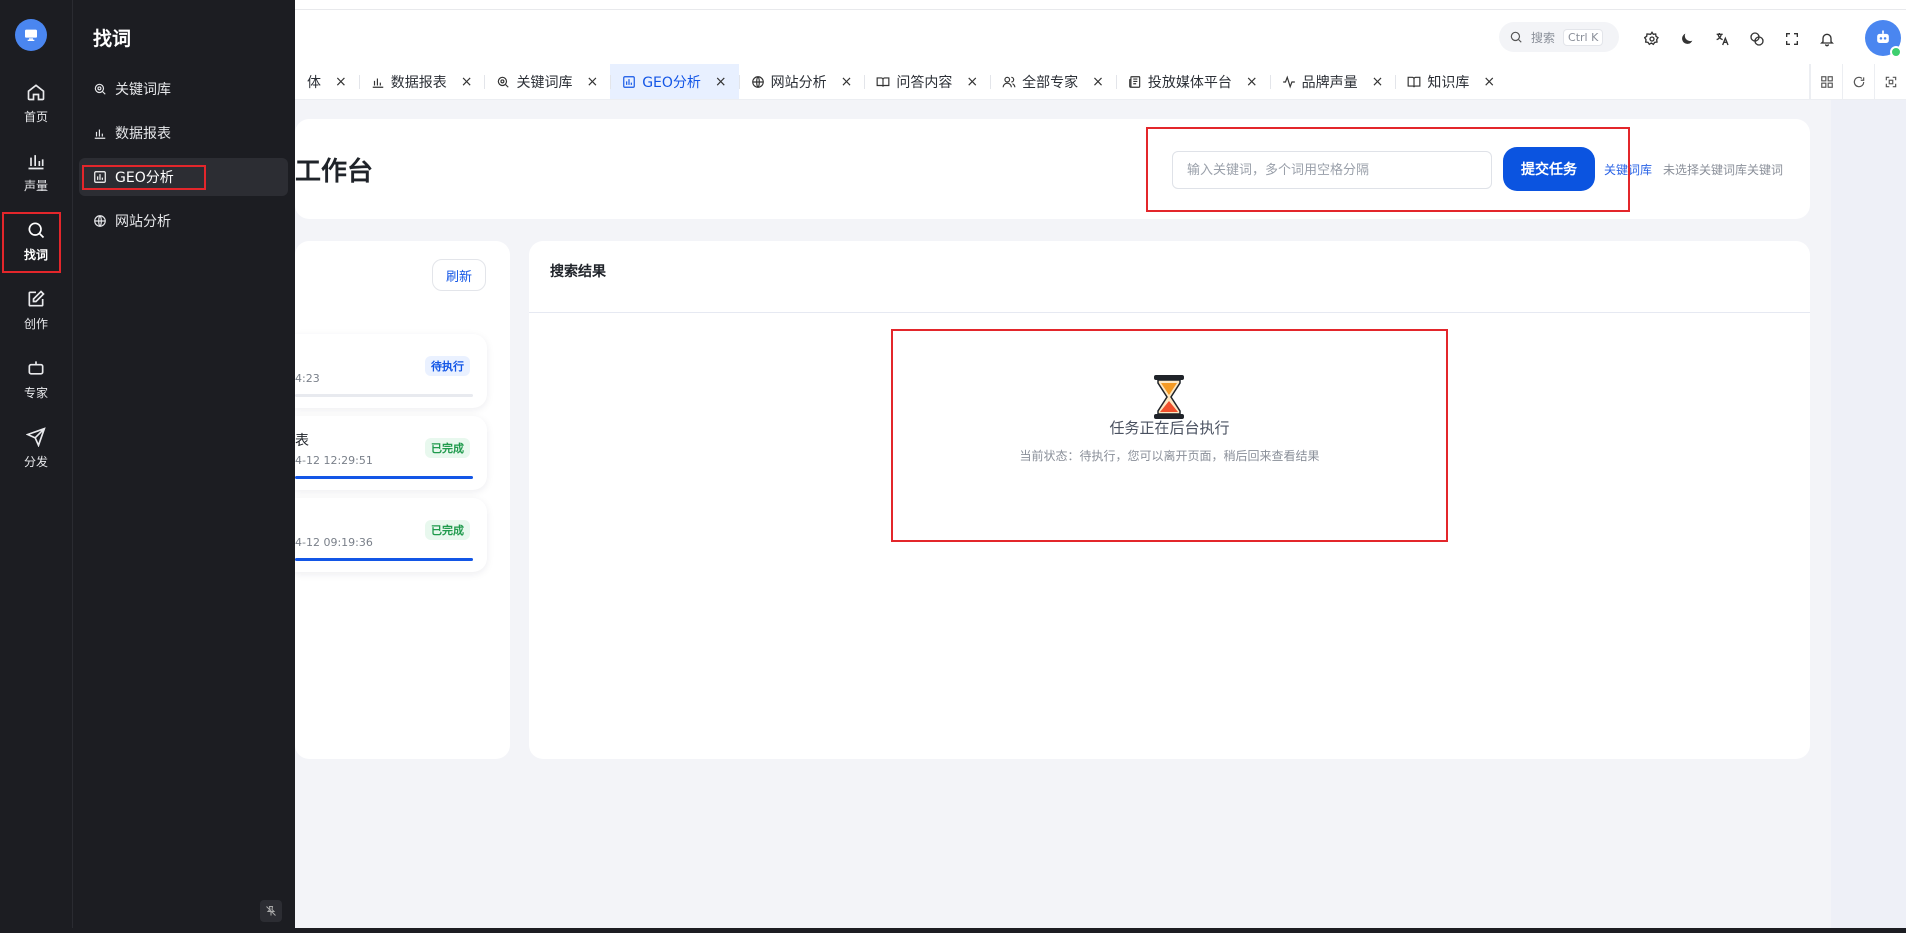 This screenshot has height=933, width=1906. Describe the element at coordinates (1723, 170) in the screenshot. I see `keyword-library-hint: 未选择关键词库关键词` at that location.